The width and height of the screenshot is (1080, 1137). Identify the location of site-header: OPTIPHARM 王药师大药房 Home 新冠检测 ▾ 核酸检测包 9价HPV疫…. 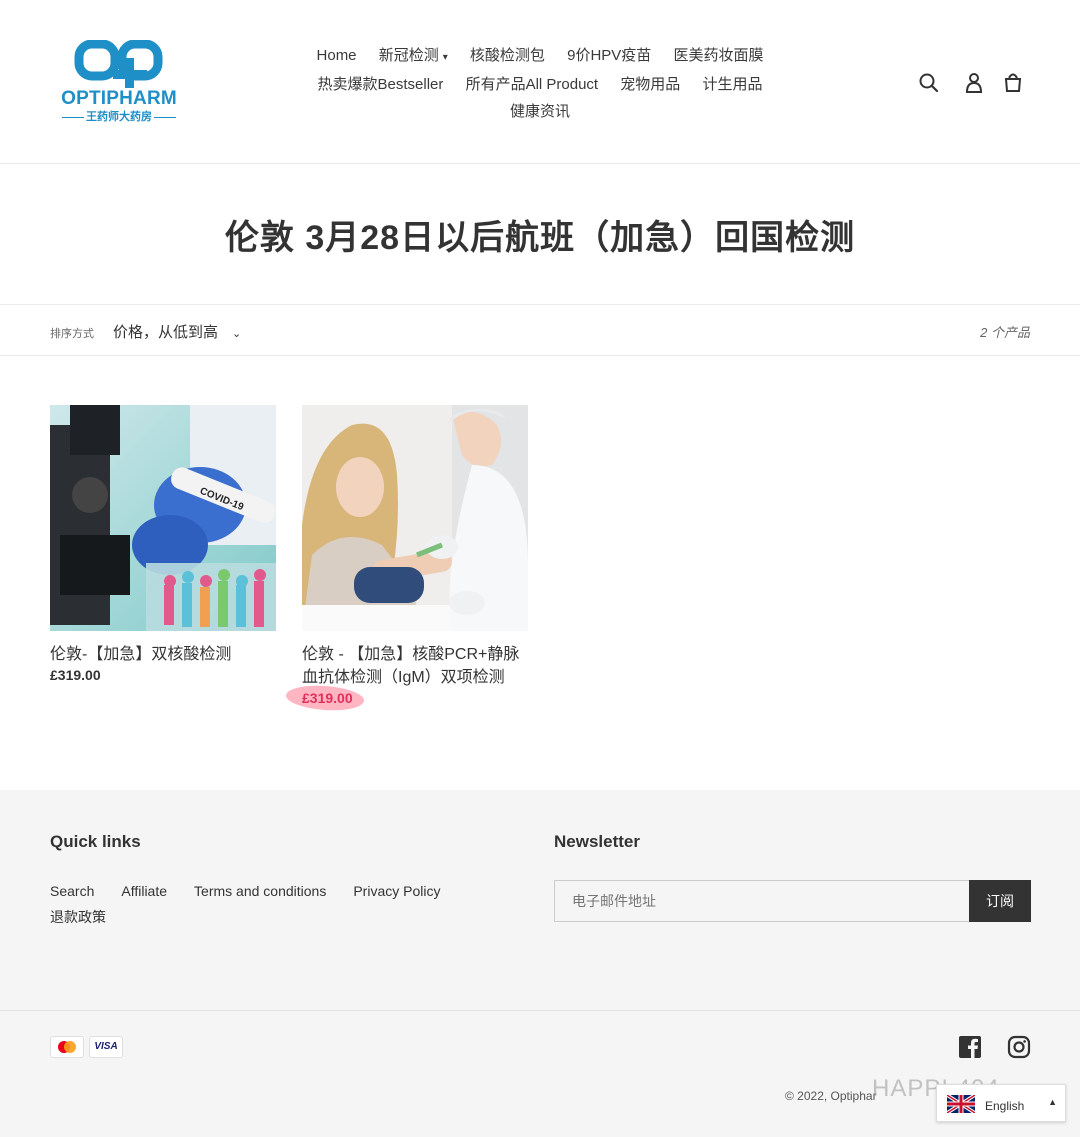
(540, 82).